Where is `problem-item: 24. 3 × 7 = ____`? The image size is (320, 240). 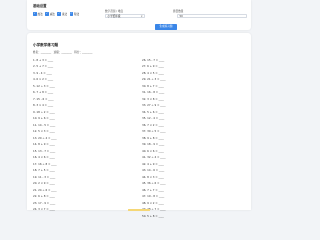
problem-item: 24. 3 × 7 = ____ is located at coordinates (44, 209).